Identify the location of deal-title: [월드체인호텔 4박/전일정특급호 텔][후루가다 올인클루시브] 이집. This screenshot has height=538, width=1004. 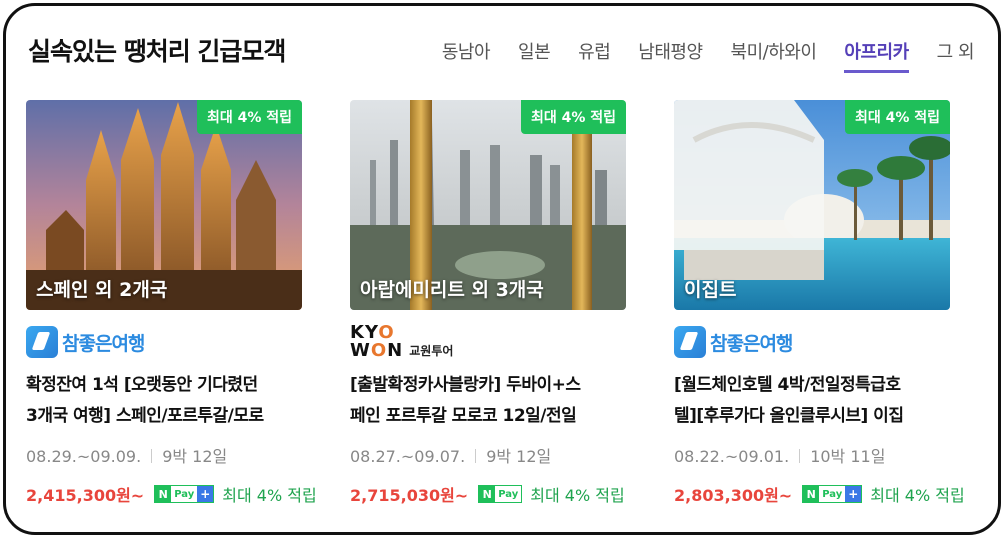
(824, 401).